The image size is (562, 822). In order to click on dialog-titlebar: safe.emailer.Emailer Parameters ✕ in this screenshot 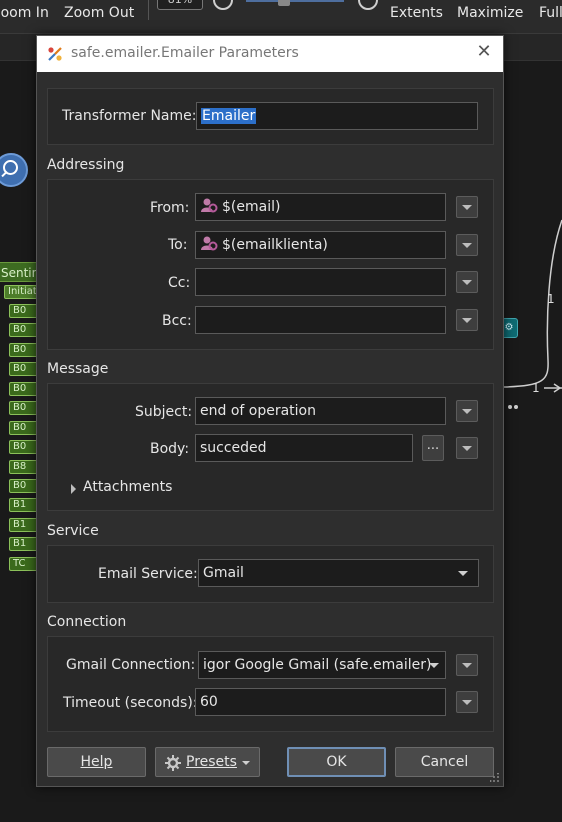, I will do `click(270, 54)`.